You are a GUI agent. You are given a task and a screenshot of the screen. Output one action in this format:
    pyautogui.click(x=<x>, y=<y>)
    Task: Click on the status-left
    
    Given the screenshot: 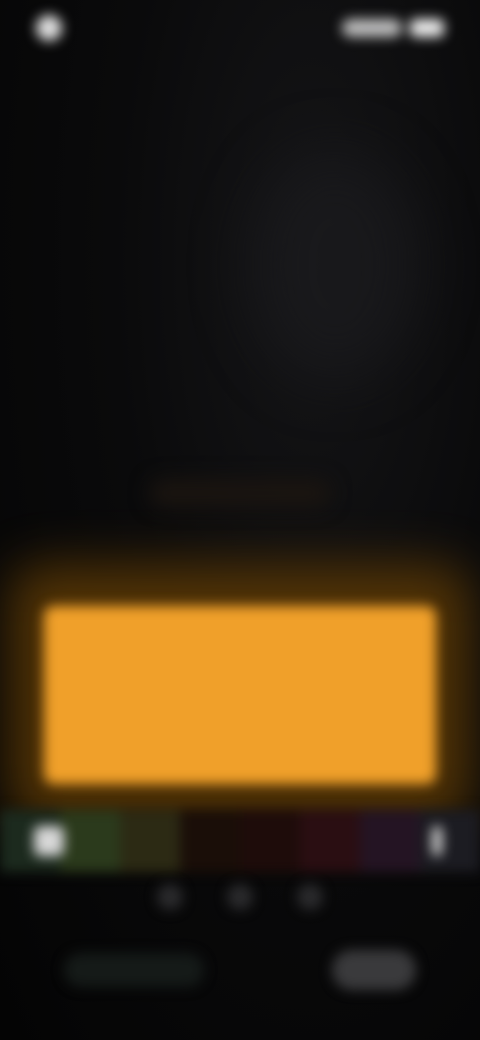 What is the action you would take?
    pyautogui.click(x=56, y=28)
    